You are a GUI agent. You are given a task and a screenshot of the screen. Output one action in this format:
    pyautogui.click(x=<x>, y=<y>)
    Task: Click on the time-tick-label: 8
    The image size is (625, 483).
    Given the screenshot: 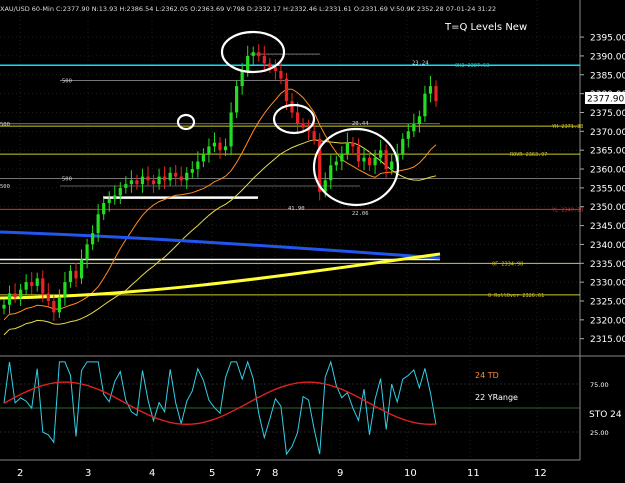 What is the action you would take?
    pyautogui.click(x=275, y=473)
    